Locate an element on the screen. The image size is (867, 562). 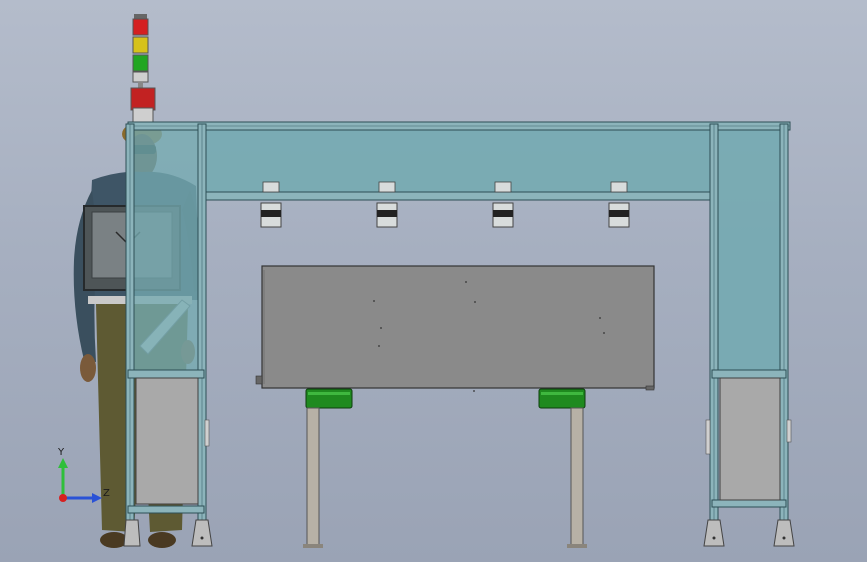
z-axis-label: Z is located at coordinates (106, 493).